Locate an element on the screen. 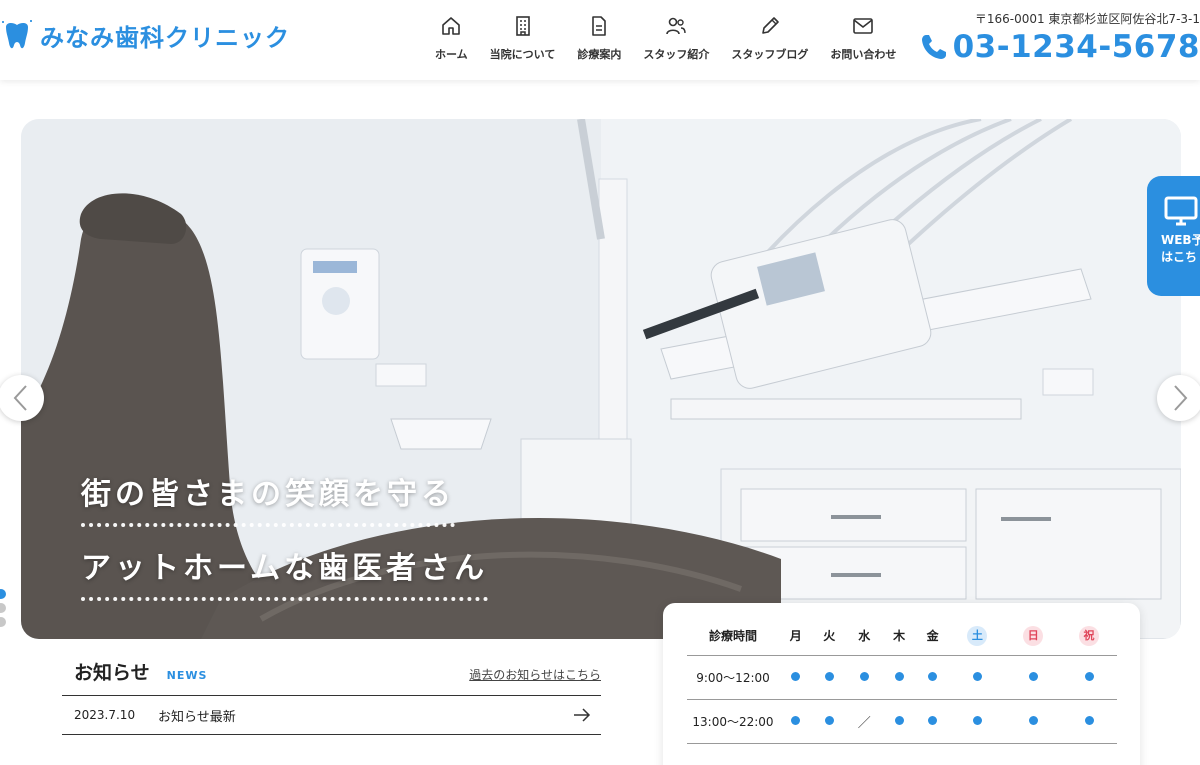 This screenshot has width=1200, height=765. site-logo: みなみ歯科クリニック is located at coordinates (145, 35).